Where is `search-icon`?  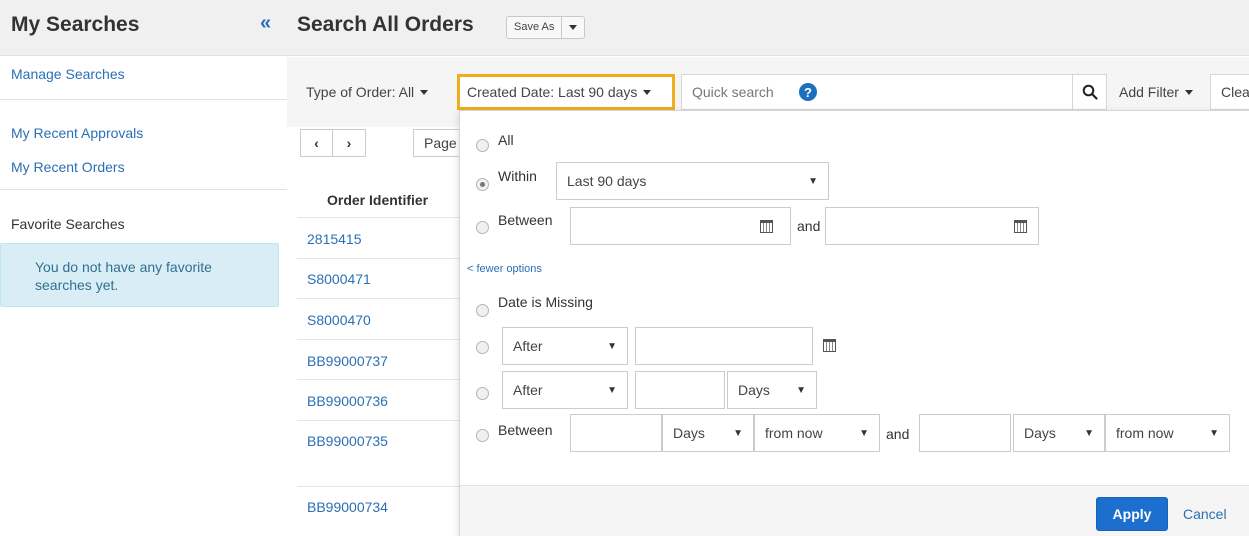 search-icon is located at coordinates (1090, 92).